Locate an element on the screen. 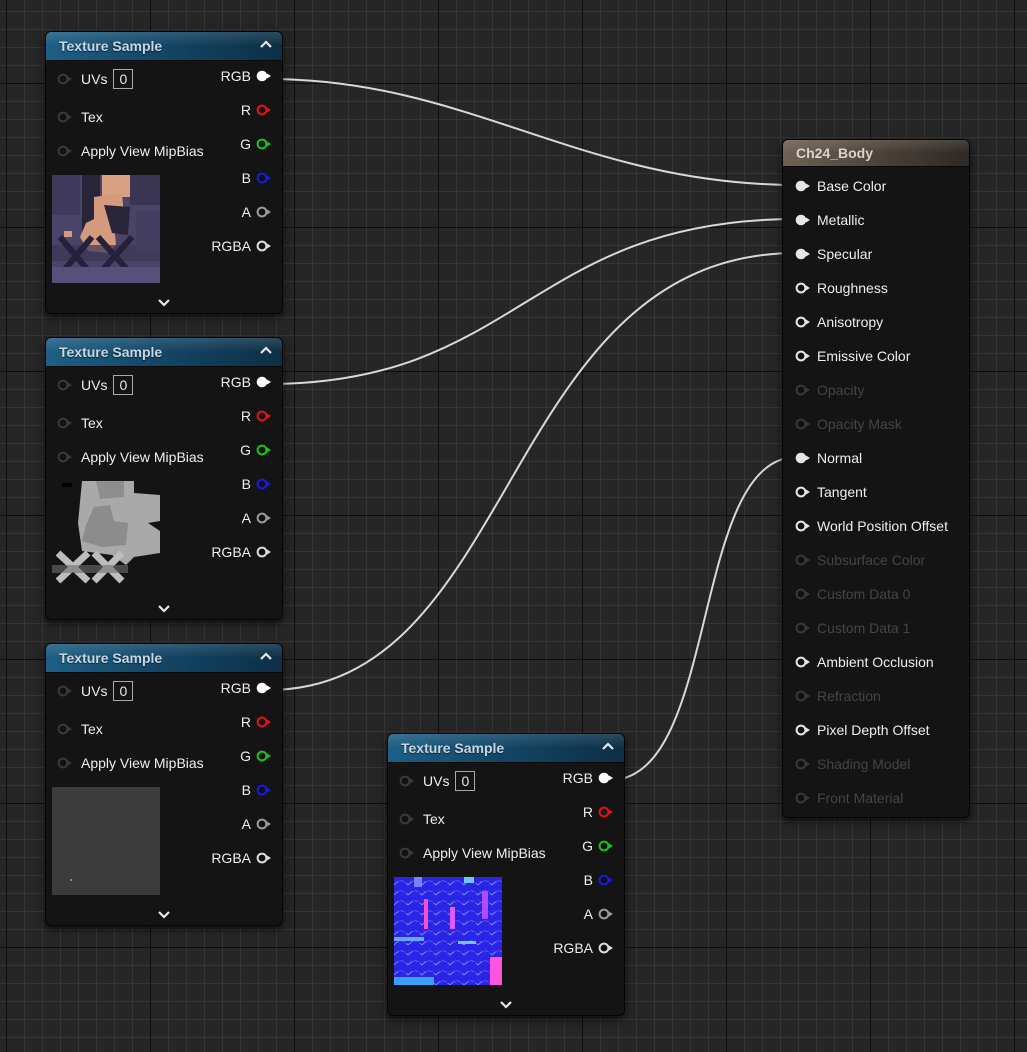 This screenshot has width=1027, height=1052. material-input-emissive-color: Emissive Color is located at coordinates (852, 356).